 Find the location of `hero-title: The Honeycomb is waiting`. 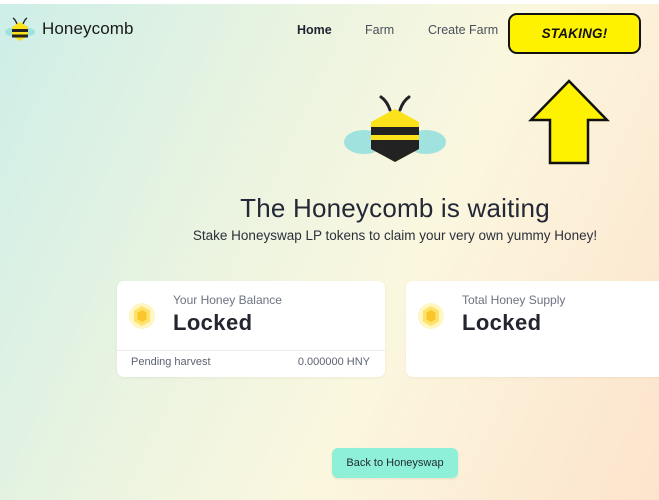

hero-title: The Honeycomb is waiting is located at coordinates (395, 208).